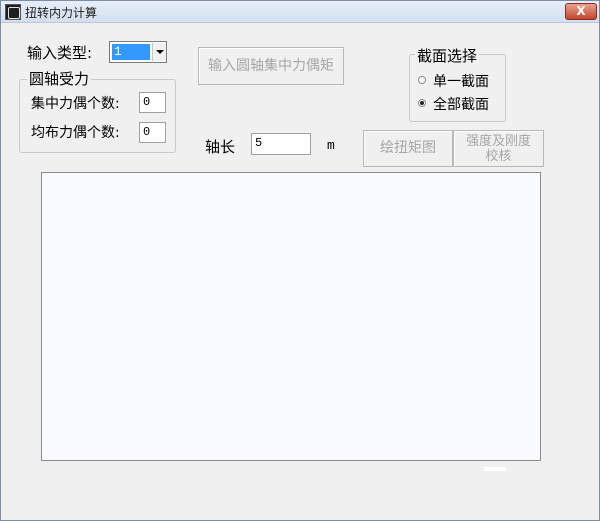  I want to click on window-title: 扭转内力计算, so click(61, 13).